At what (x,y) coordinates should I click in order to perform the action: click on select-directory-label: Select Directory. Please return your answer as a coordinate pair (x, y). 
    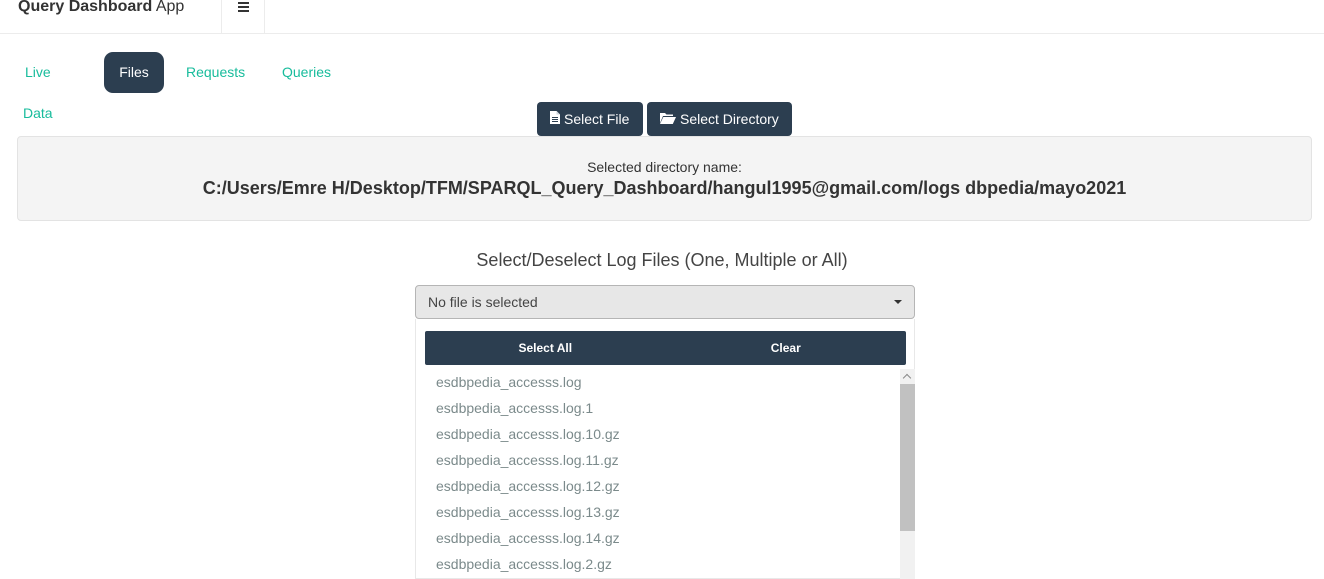
    Looking at the image, I should click on (729, 119).